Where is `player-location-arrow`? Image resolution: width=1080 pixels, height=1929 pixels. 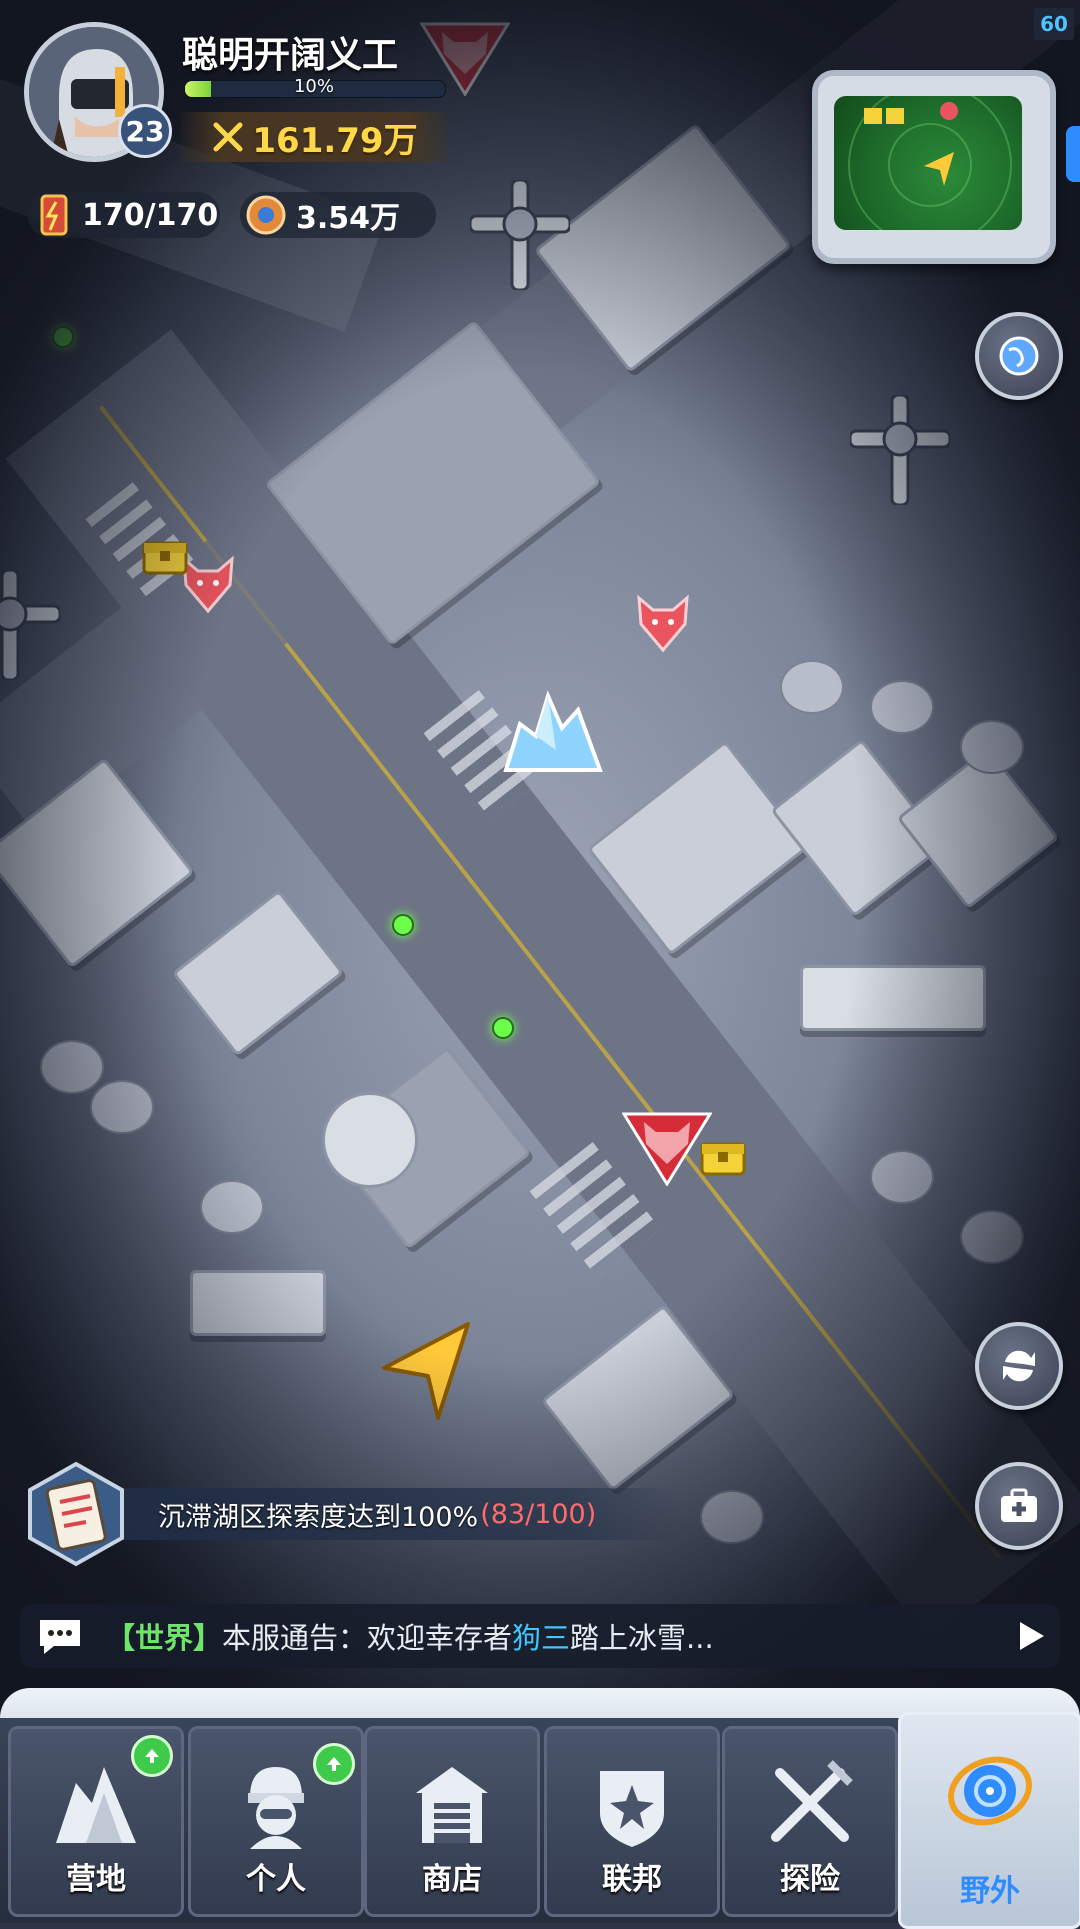 player-location-arrow is located at coordinates (431, 1373).